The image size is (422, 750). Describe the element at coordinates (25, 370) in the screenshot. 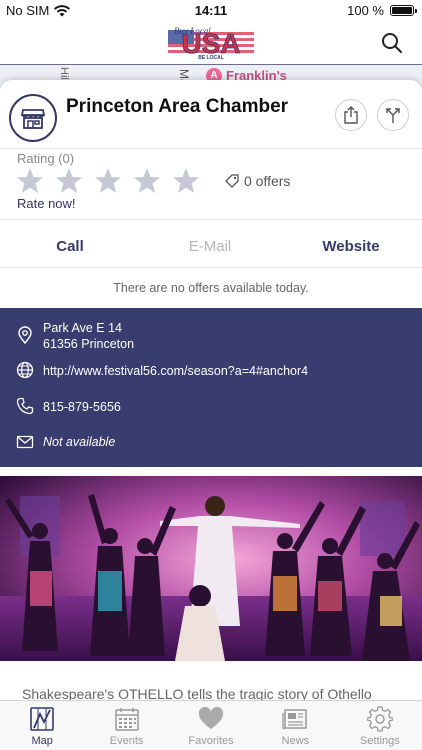

I see `globe-icon` at that location.